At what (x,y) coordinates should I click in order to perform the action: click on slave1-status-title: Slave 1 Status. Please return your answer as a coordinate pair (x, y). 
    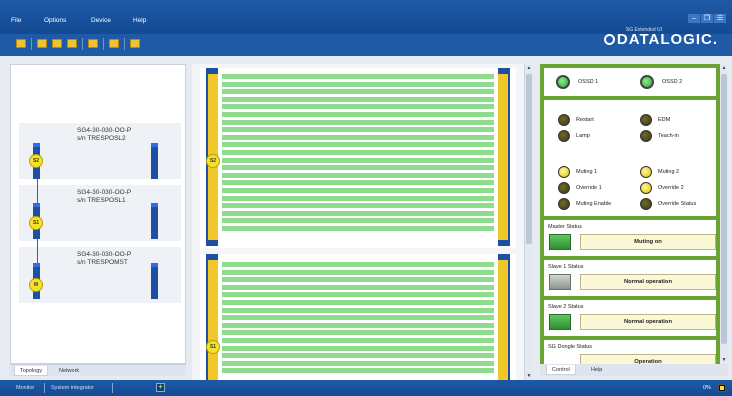
    Looking at the image, I should click on (566, 267).